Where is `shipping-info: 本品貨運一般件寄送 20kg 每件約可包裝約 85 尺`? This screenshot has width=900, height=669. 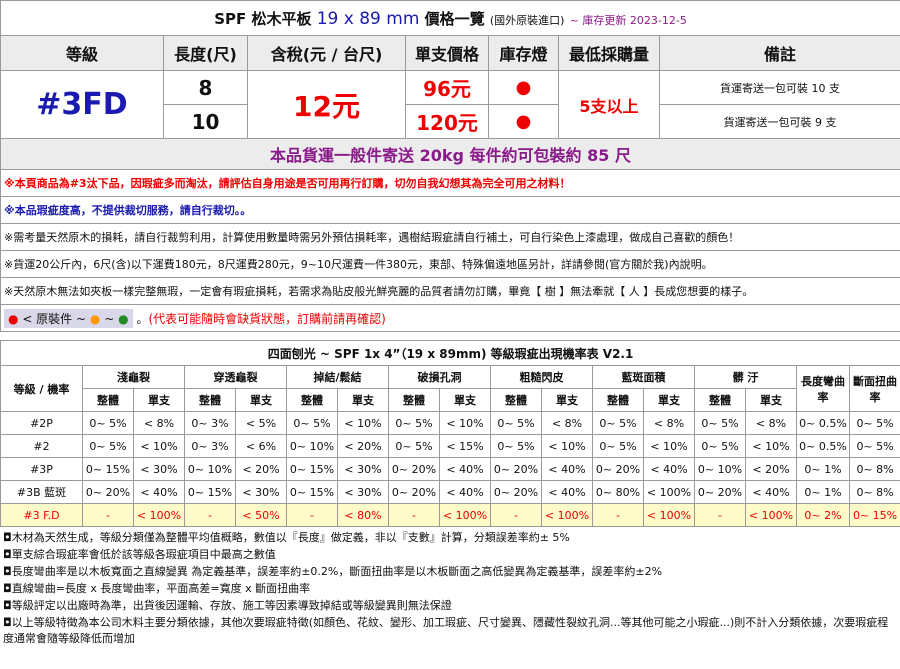
shipping-info: 本品貨運一般件寄送 20kg 每件約可包裝約 85 尺 is located at coordinates (450, 154).